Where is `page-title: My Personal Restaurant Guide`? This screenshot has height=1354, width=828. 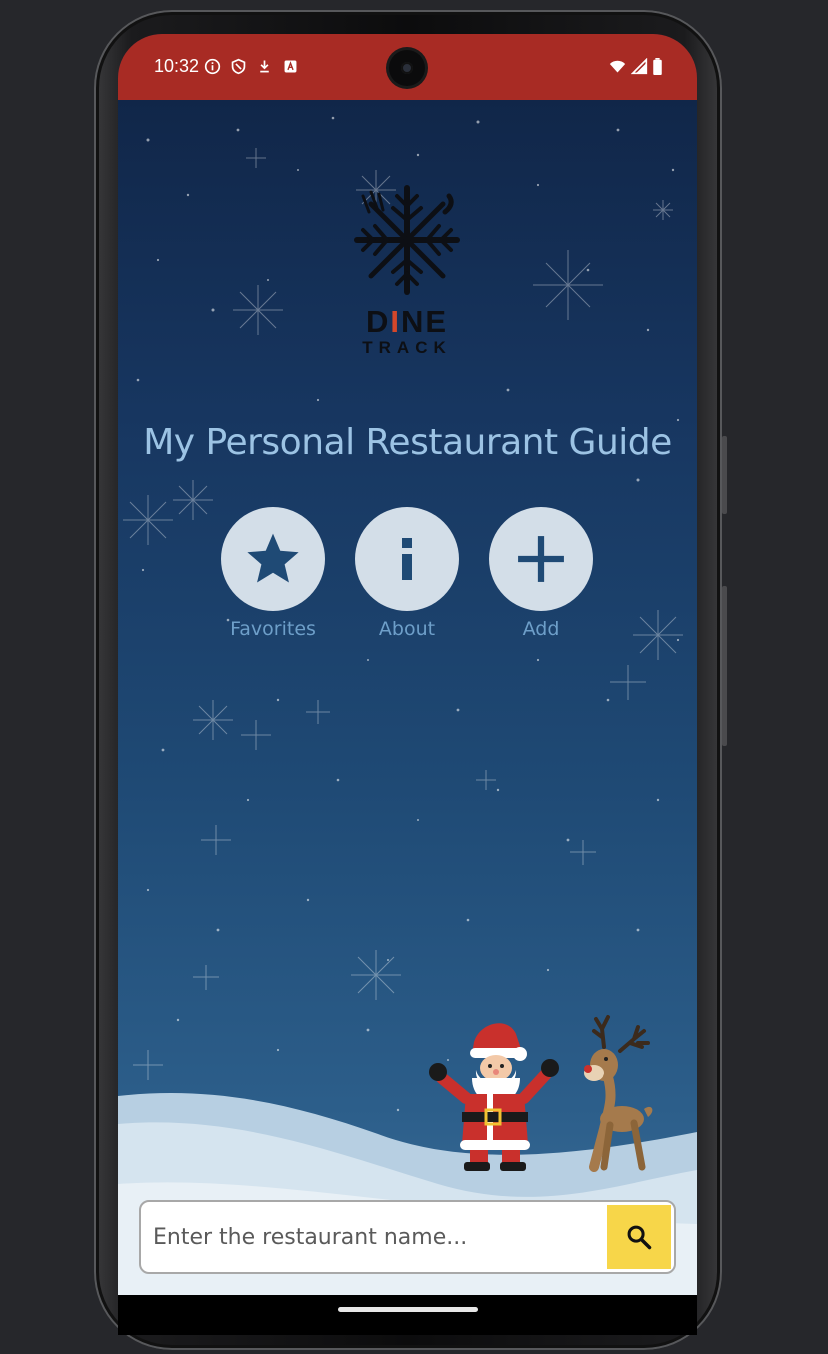
page-title: My Personal Restaurant Guide is located at coordinates (407, 442).